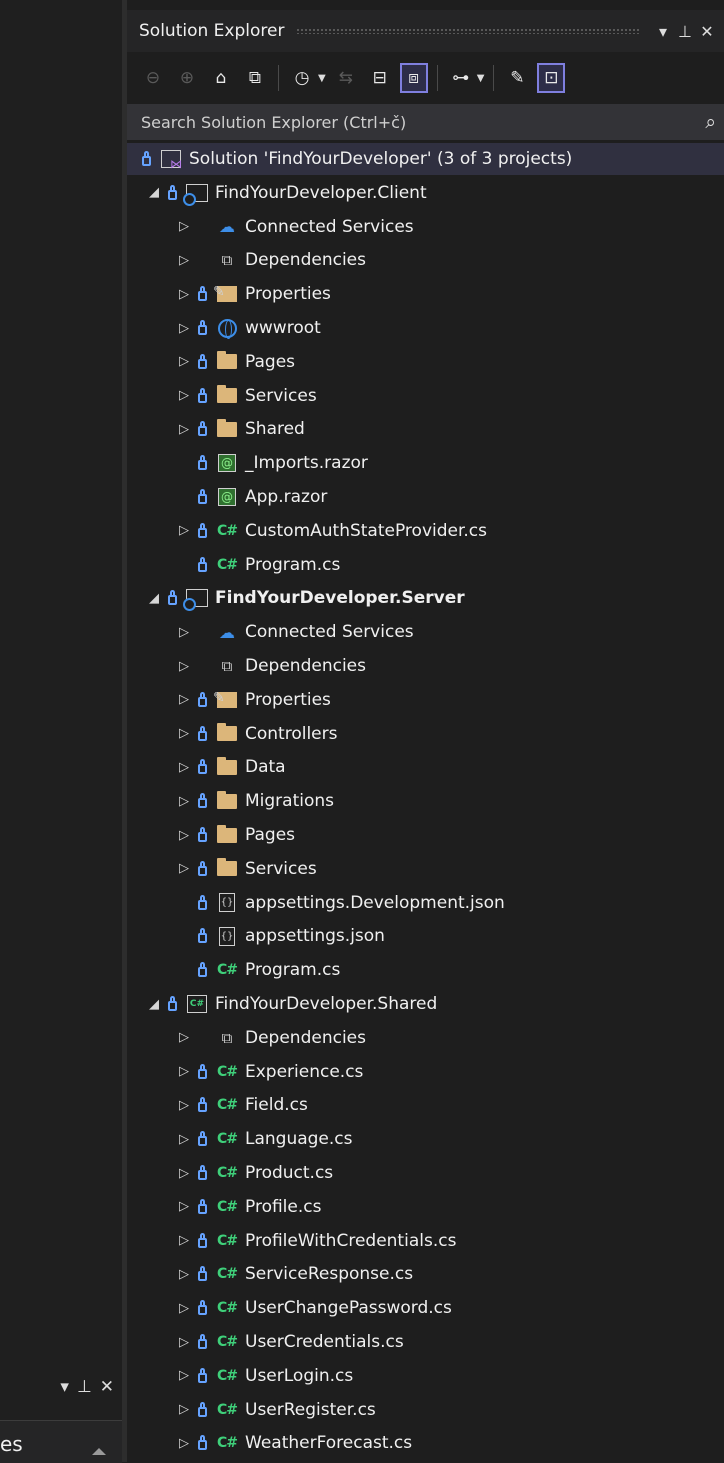 The height and width of the screenshot is (1463, 724). What do you see at coordinates (221, 78) in the screenshot?
I see `home-icon: ⌂` at bounding box center [221, 78].